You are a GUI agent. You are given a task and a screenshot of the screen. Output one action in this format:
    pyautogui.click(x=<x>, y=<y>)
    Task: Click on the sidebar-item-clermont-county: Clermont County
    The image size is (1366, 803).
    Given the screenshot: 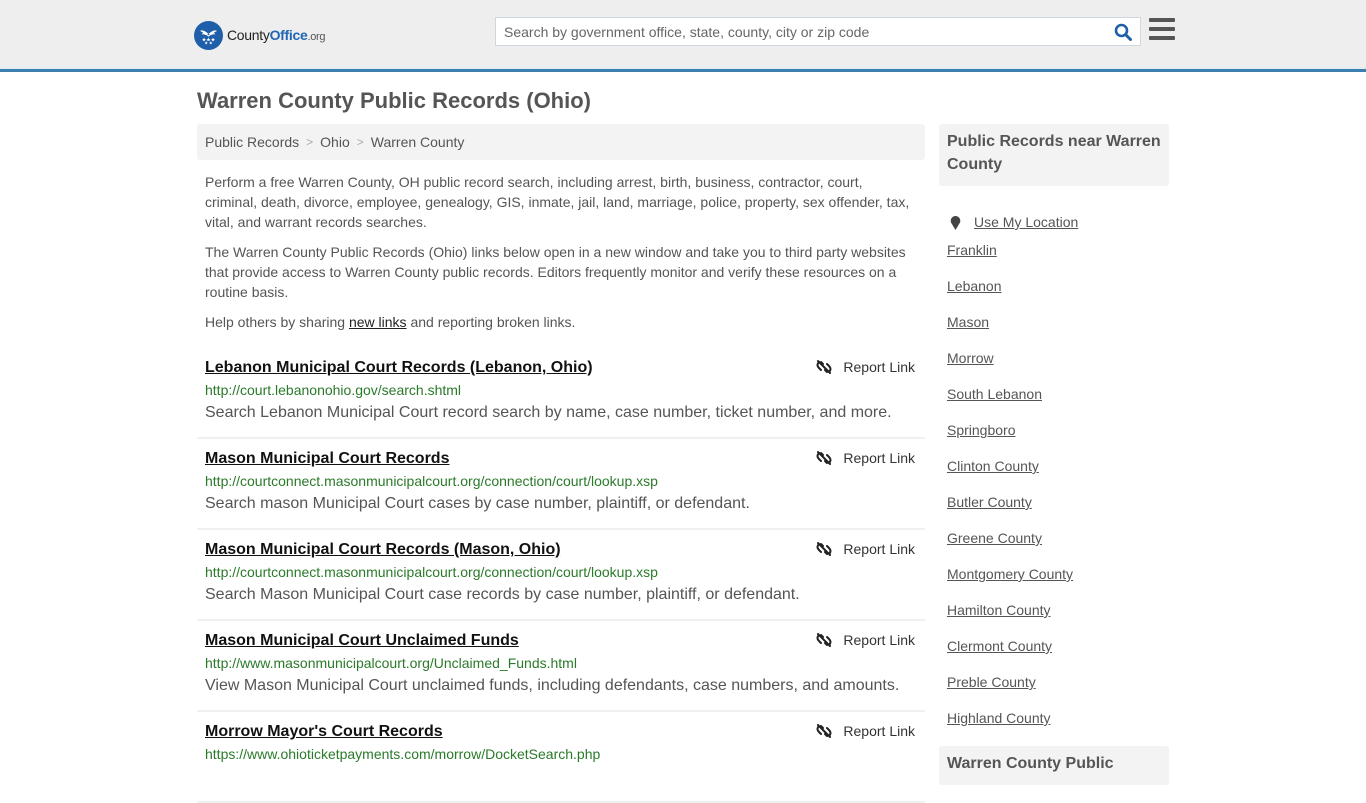 What is the action you would take?
    pyautogui.click(x=1054, y=654)
    